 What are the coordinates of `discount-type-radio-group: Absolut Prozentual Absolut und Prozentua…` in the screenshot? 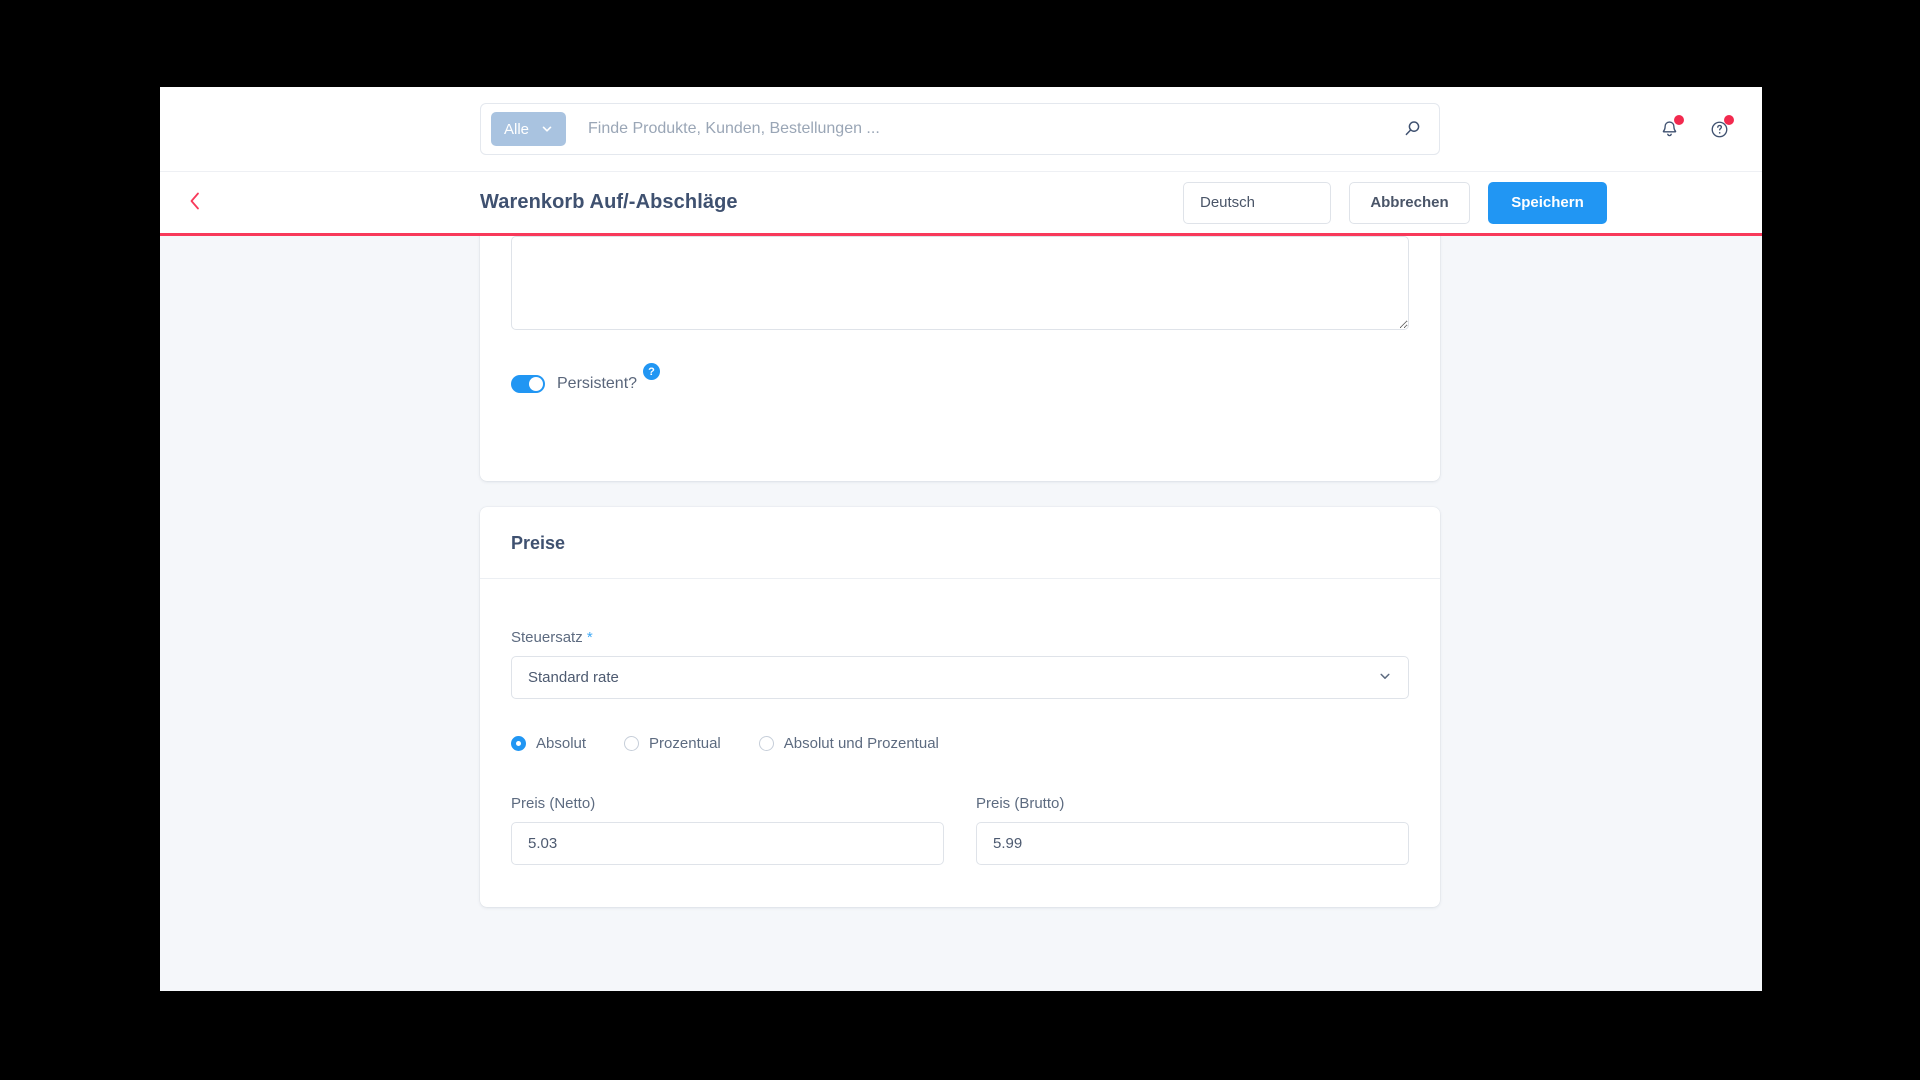 It's located at (744, 743).